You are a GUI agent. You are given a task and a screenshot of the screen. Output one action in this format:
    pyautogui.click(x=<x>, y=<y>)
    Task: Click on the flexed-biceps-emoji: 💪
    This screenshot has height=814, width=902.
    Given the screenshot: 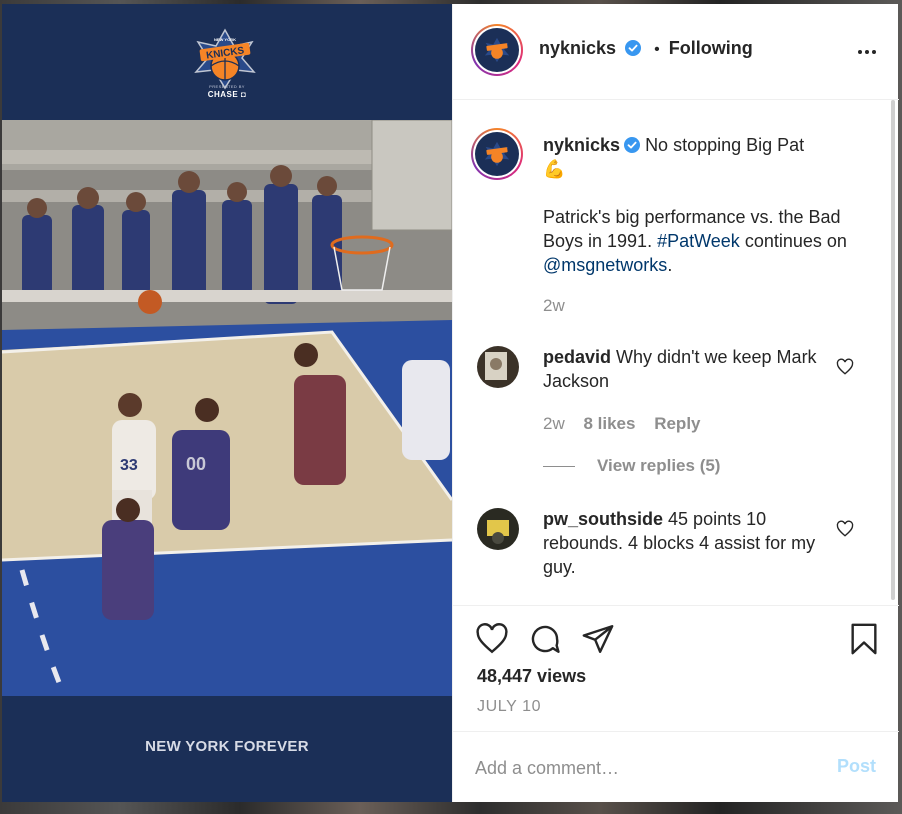 What is the action you would take?
    pyautogui.click(x=554, y=169)
    